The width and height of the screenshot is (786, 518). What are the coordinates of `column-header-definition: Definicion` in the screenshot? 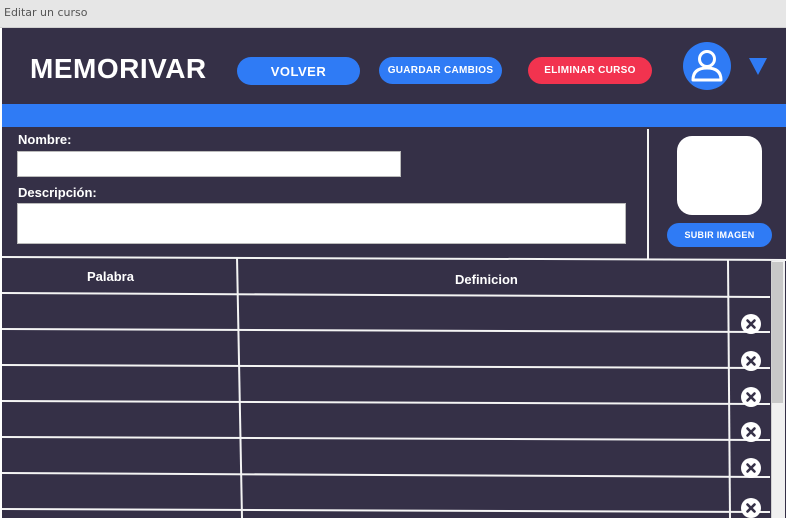 It's located at (486, 279).